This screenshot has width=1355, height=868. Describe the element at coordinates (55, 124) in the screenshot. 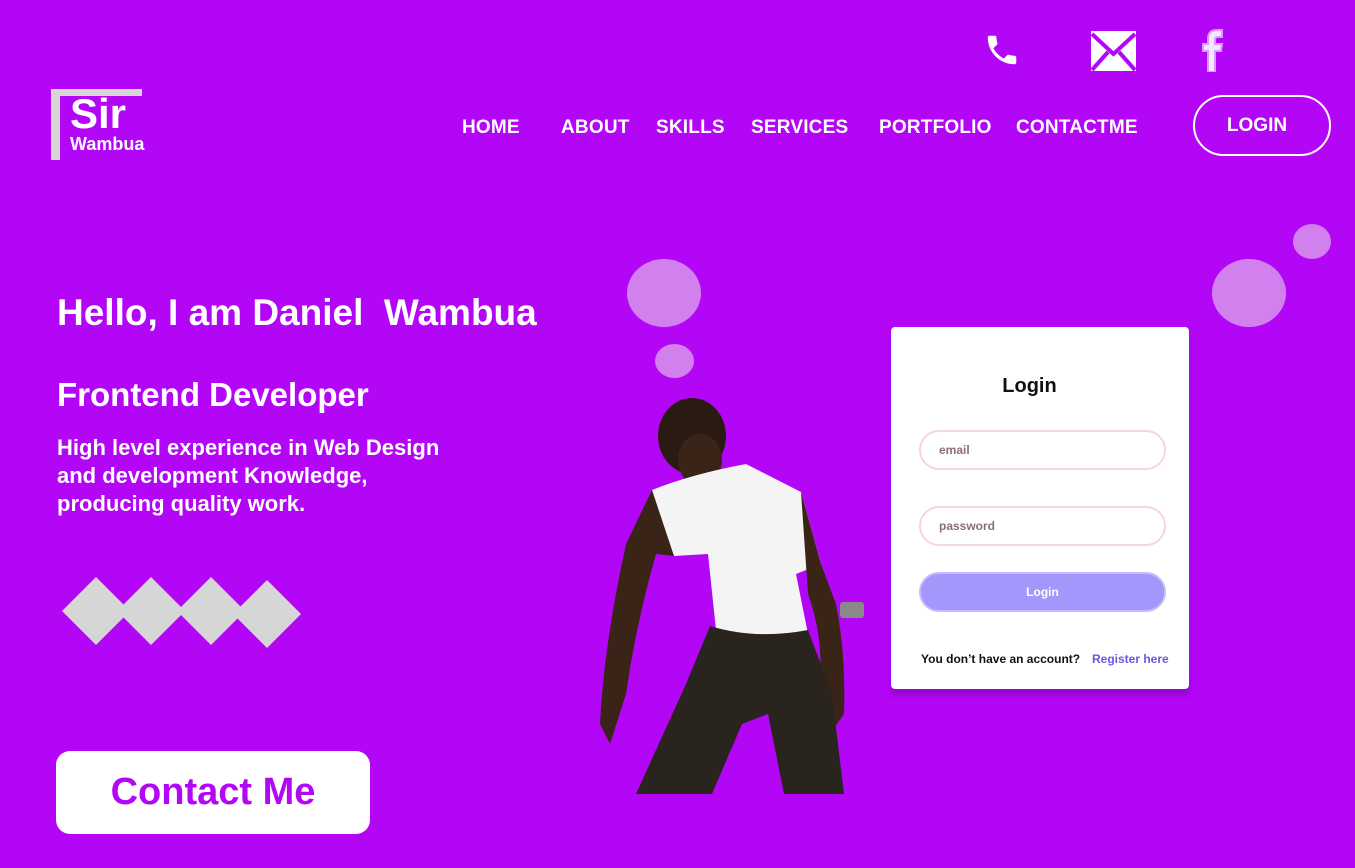

I see `logo-bracket` at that location.